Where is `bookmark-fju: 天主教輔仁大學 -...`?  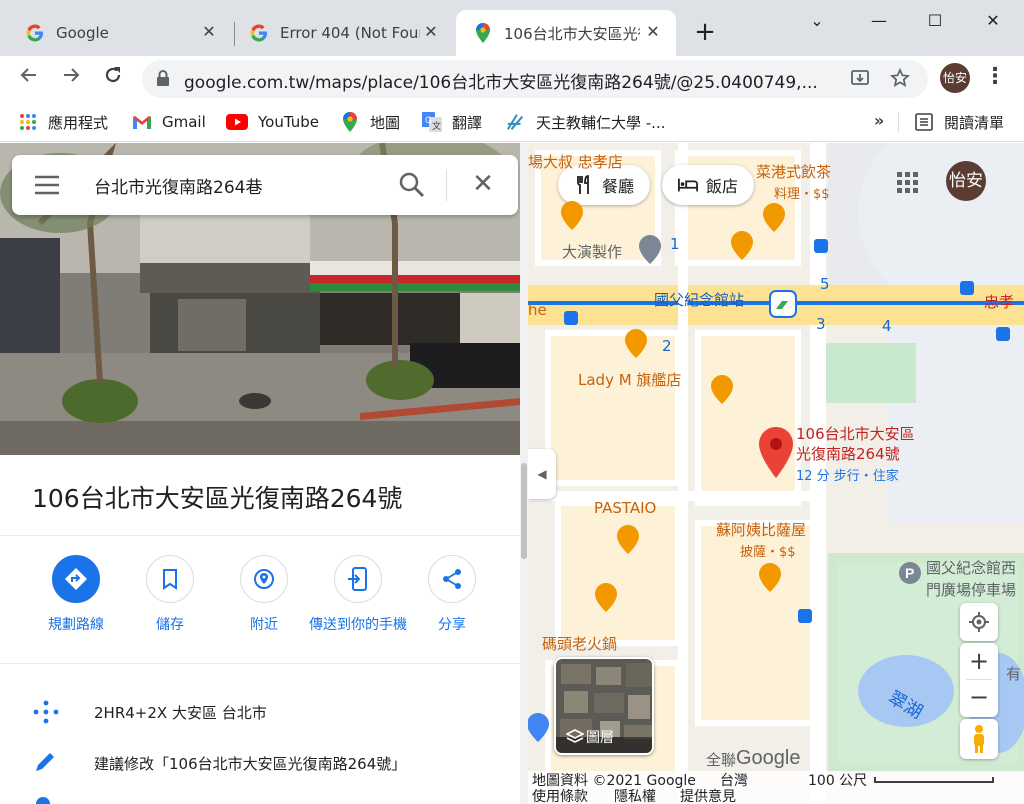
bookmark-fju: 天主教輔仁大學 -... is located at coordinates (586, 122).